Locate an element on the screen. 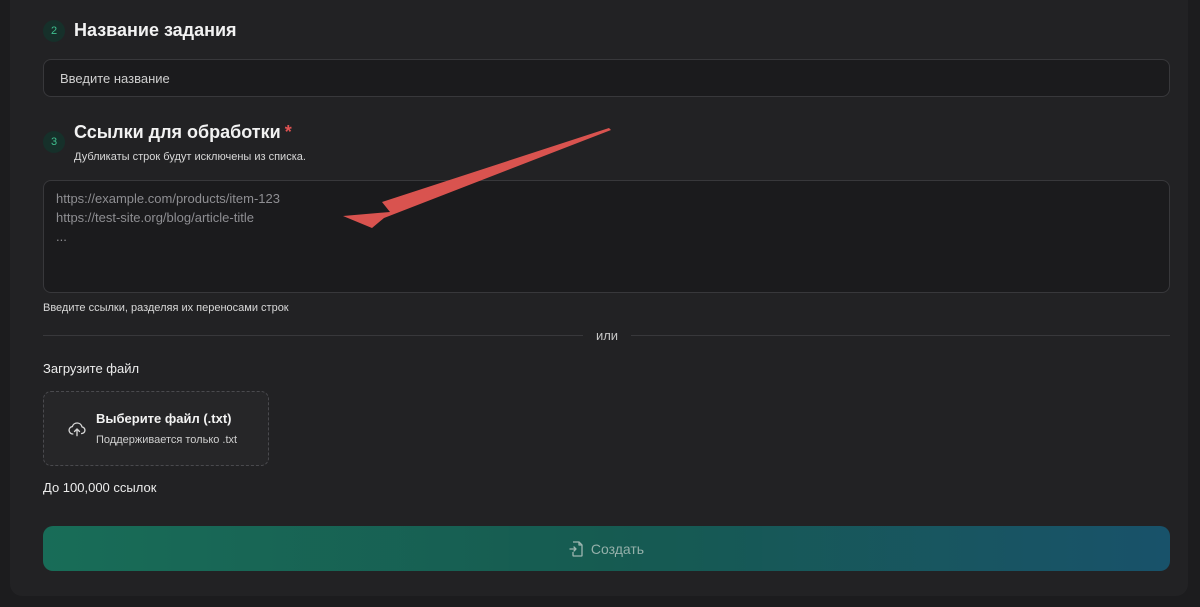 The height and width of the screenshot is (607, 1200). task-name-title: Название задания is located at coordinates (155, 30).